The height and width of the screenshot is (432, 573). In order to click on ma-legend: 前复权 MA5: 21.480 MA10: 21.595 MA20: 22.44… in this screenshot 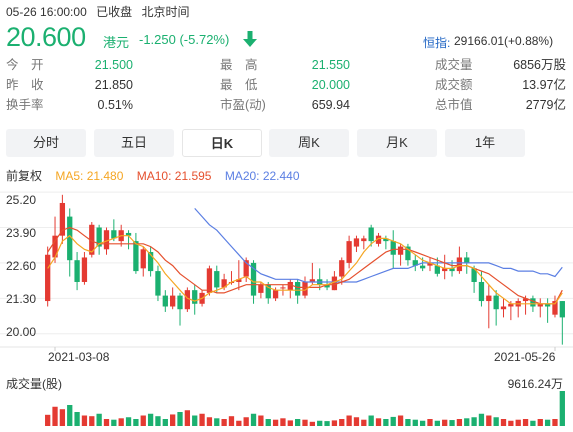, I will do `click(158, 175)`.